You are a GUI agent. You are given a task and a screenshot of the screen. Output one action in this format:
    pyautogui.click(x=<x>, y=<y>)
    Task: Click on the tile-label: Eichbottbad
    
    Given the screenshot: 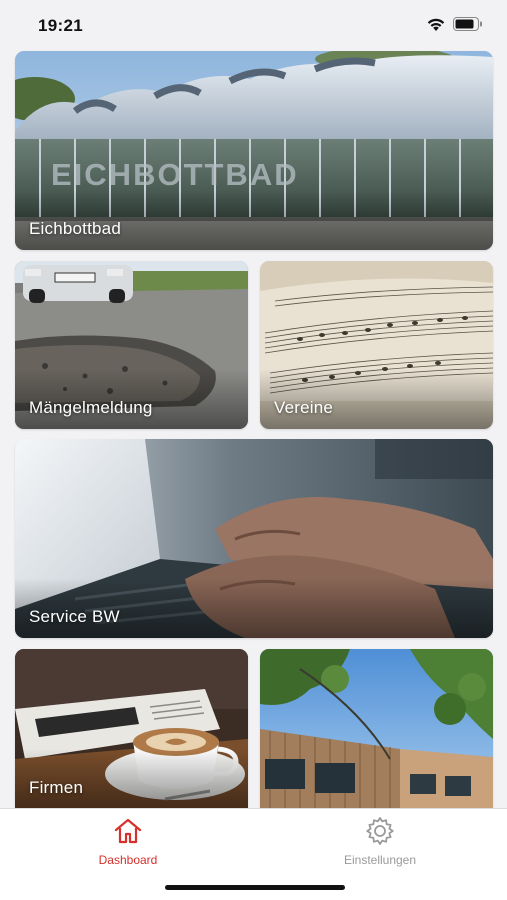 What is the action you would take?
    pyautogui.click(x=75, y=228)
    